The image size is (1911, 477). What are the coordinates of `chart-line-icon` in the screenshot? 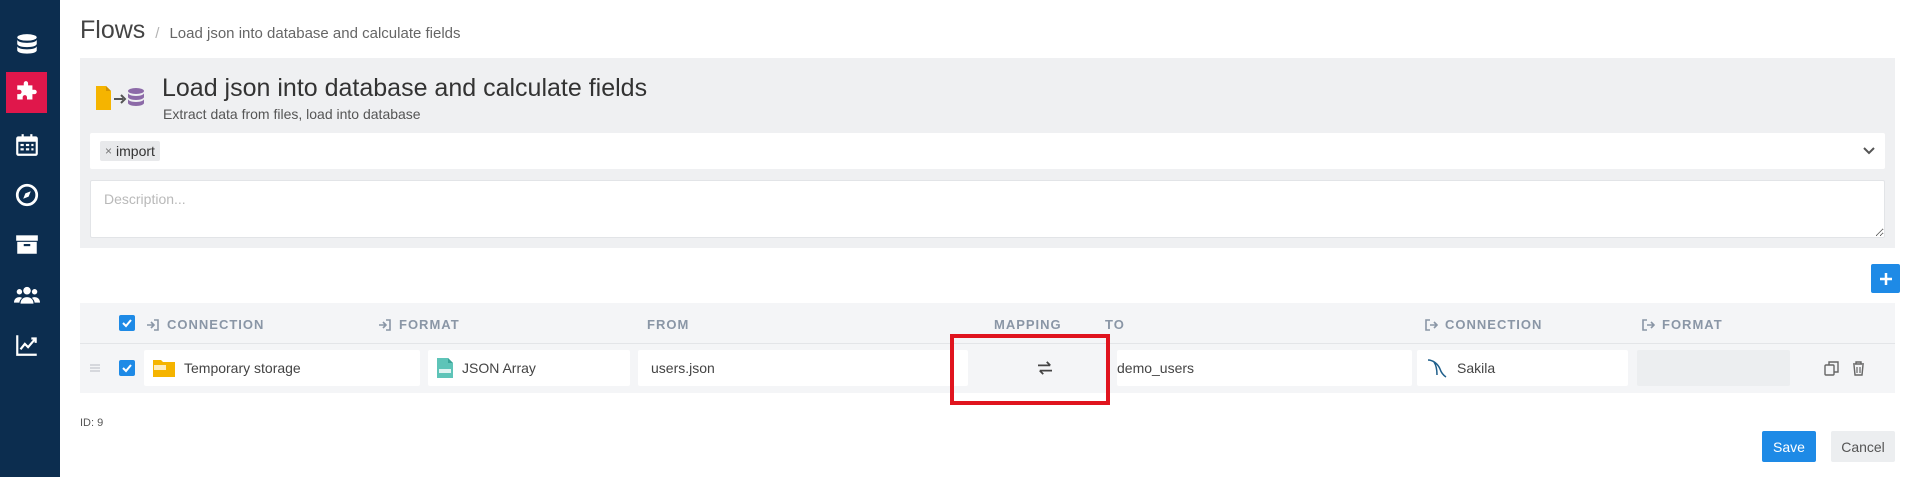 It's located at (26, 345).